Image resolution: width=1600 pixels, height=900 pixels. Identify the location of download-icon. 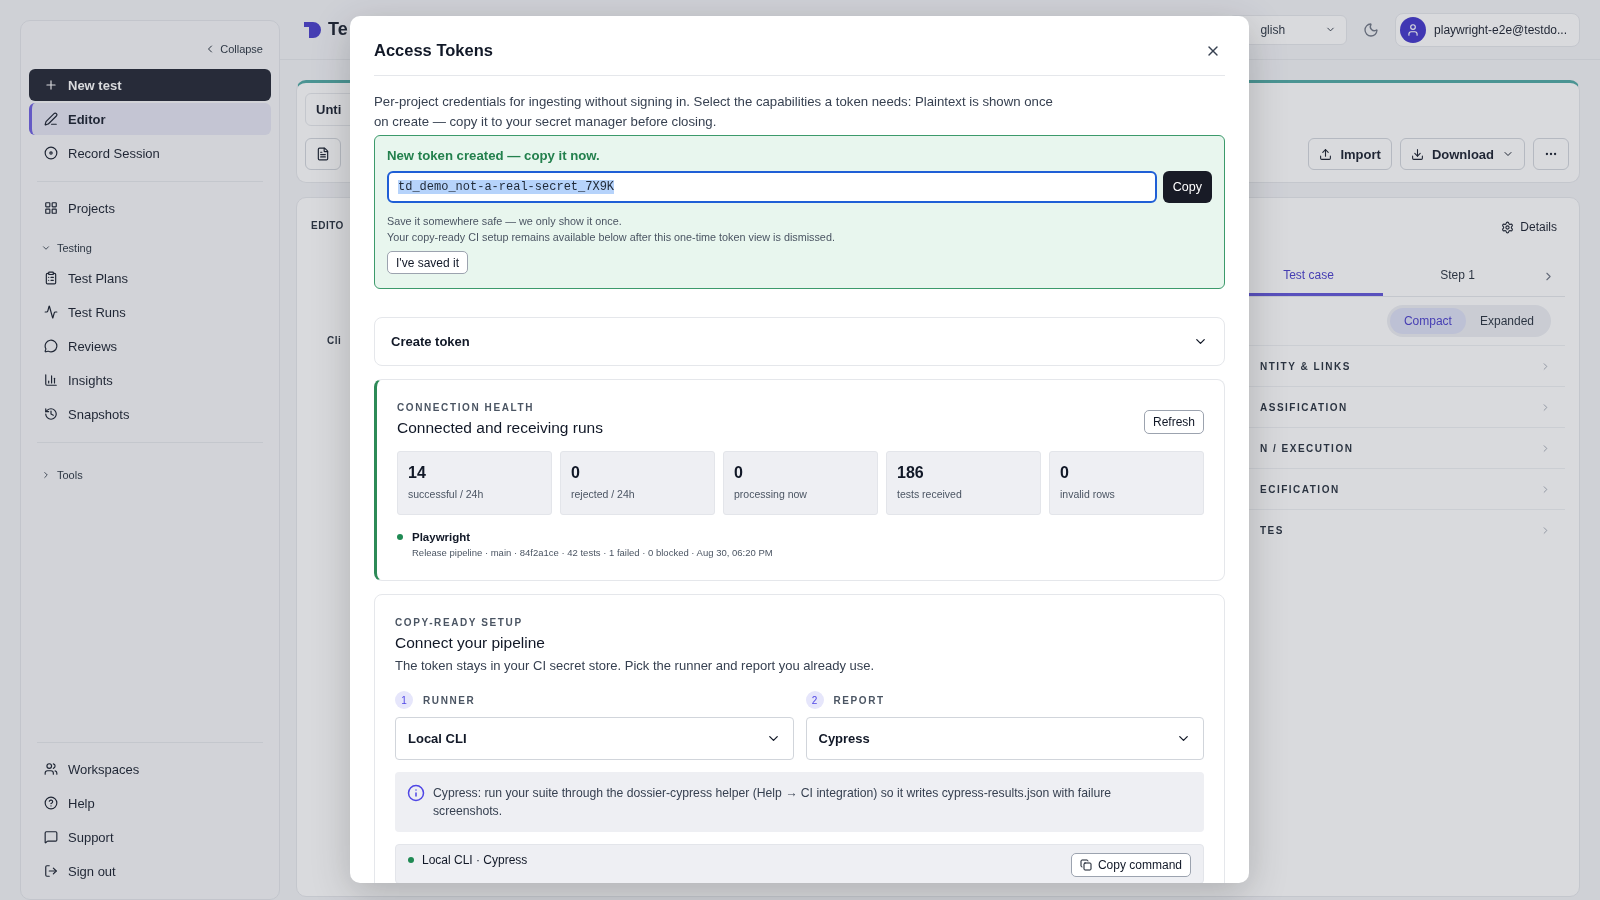
(1417, 154).